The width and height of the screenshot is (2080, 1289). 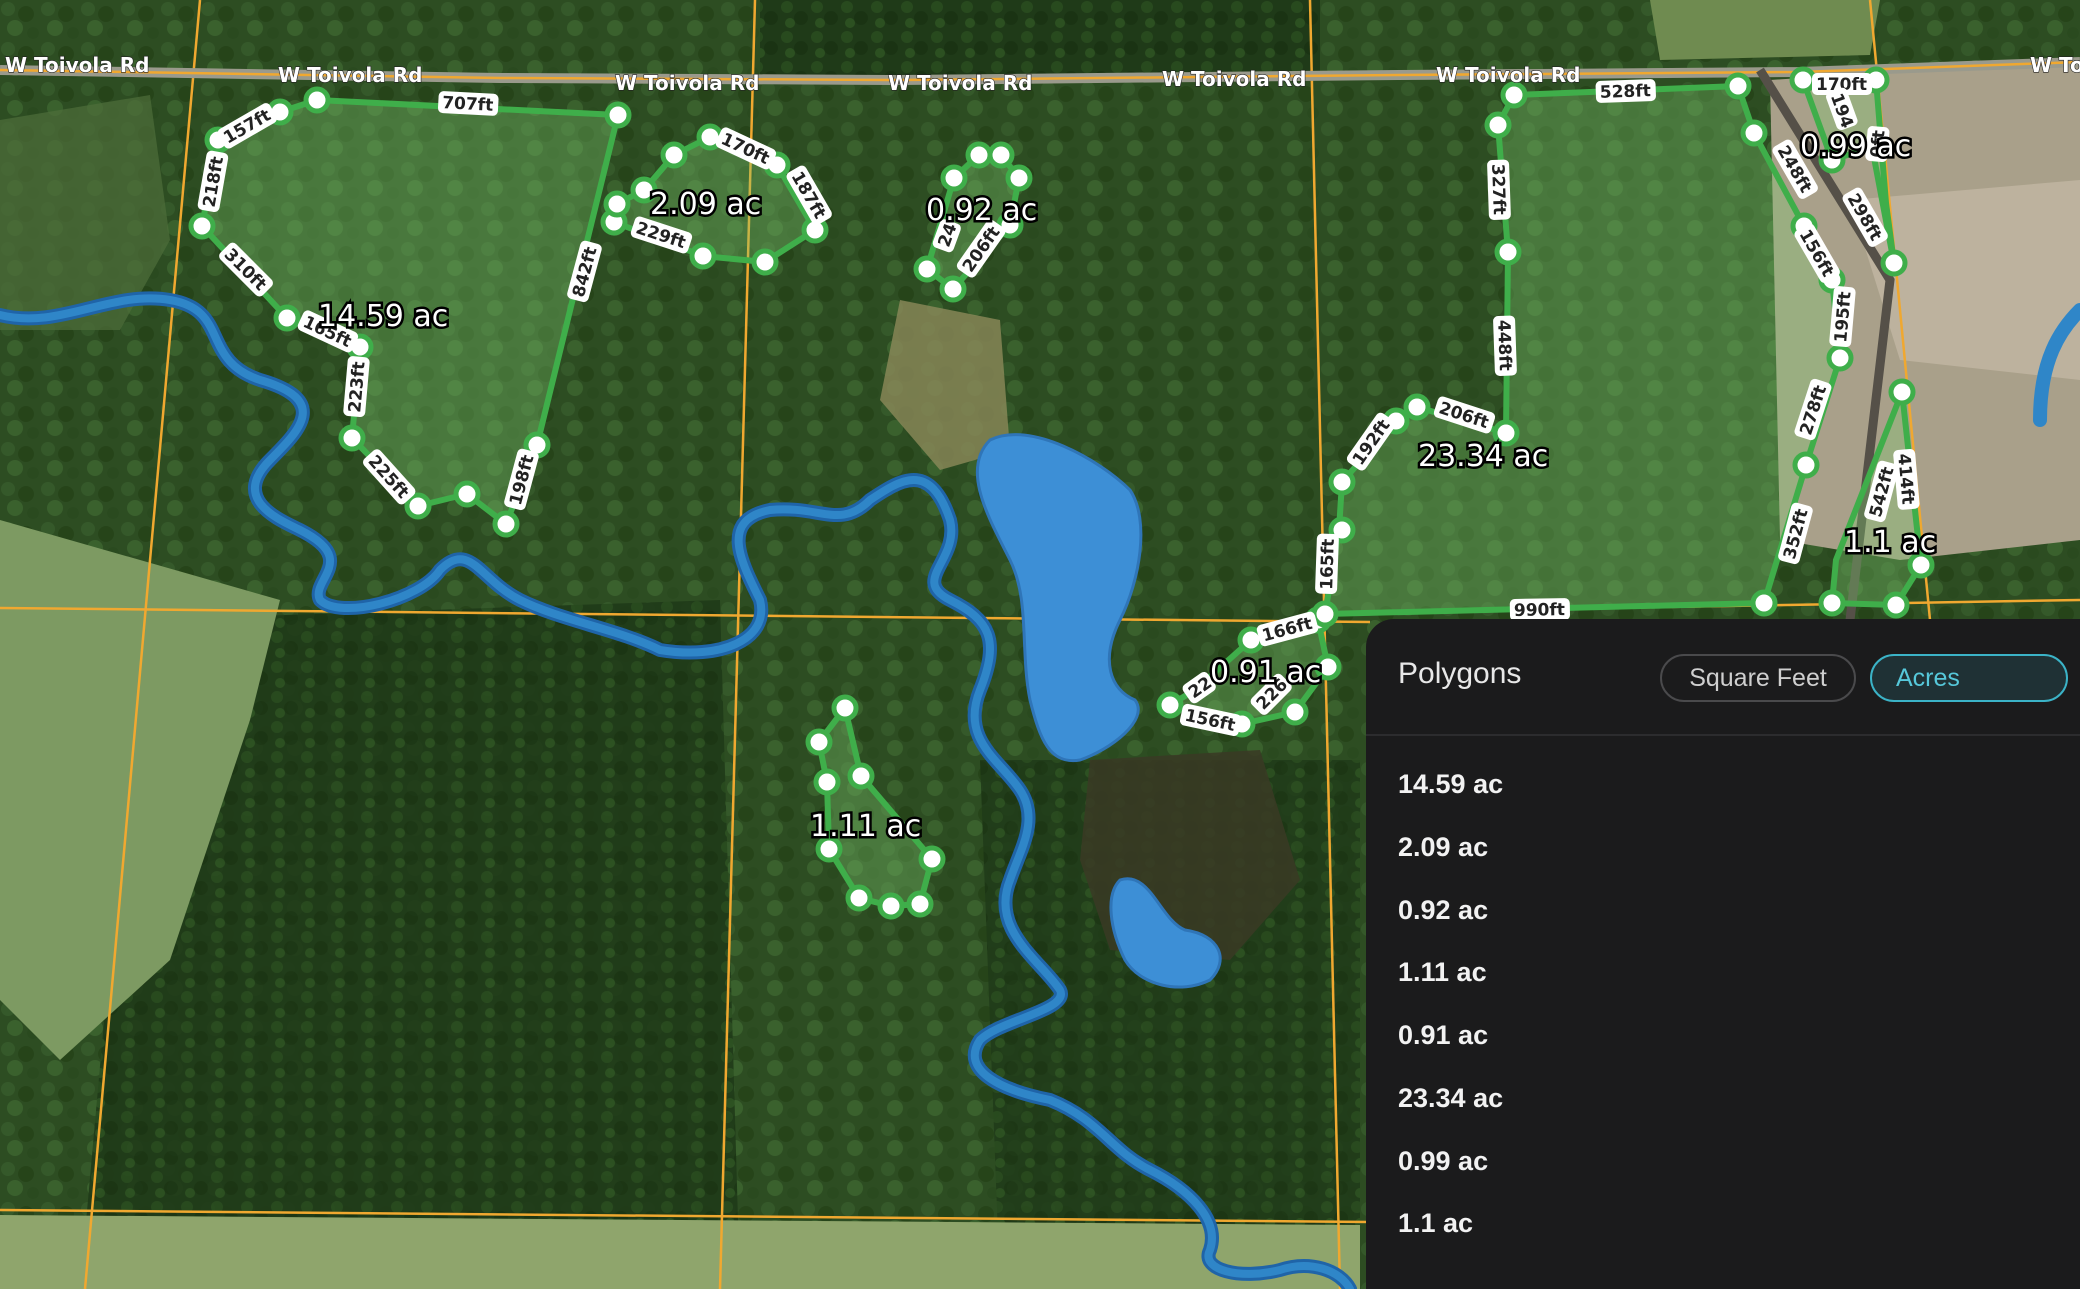 What do you see at coordinates (1890, 542) in the screenshot?
I see `polygon-area-label: 1.1 ac` at bounding box center [1890, 542].